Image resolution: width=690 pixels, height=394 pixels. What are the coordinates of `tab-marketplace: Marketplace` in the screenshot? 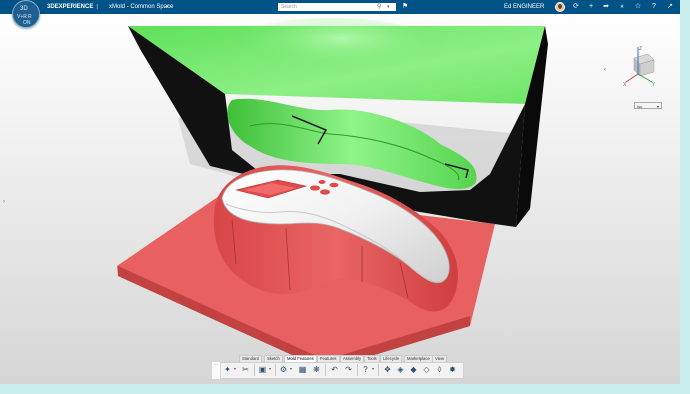 It's located at (418, 358).